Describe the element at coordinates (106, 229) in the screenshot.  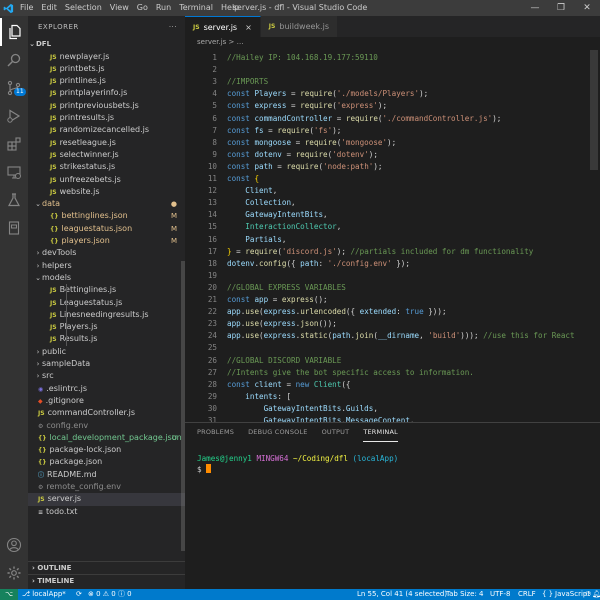
I see `file-item: {} leaguestatus.json M` at that location.